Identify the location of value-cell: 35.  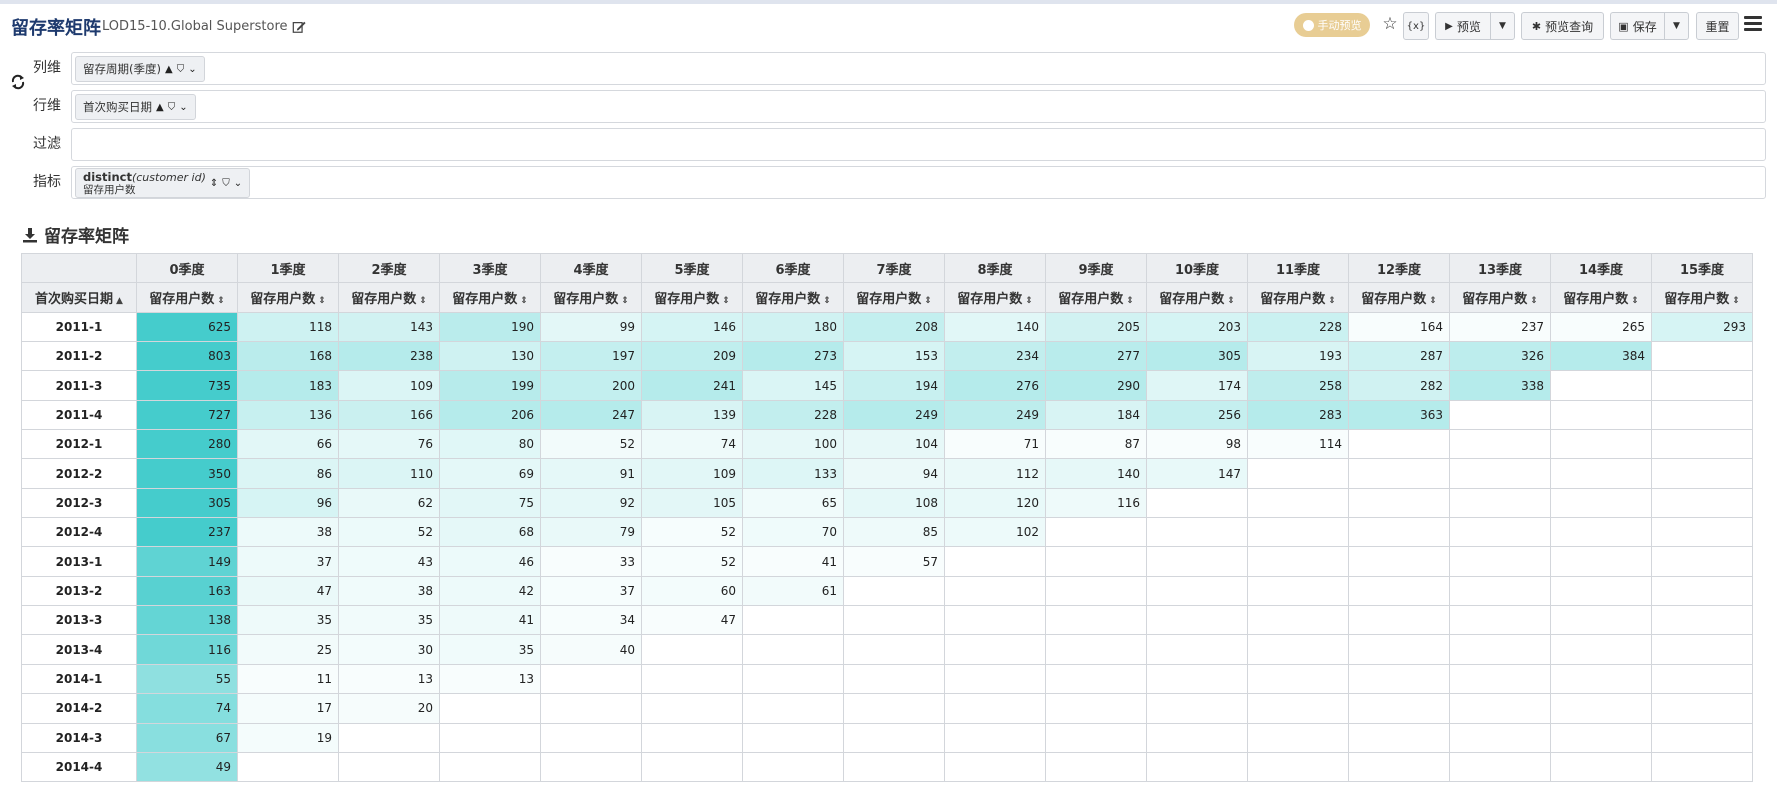
(288, 620).